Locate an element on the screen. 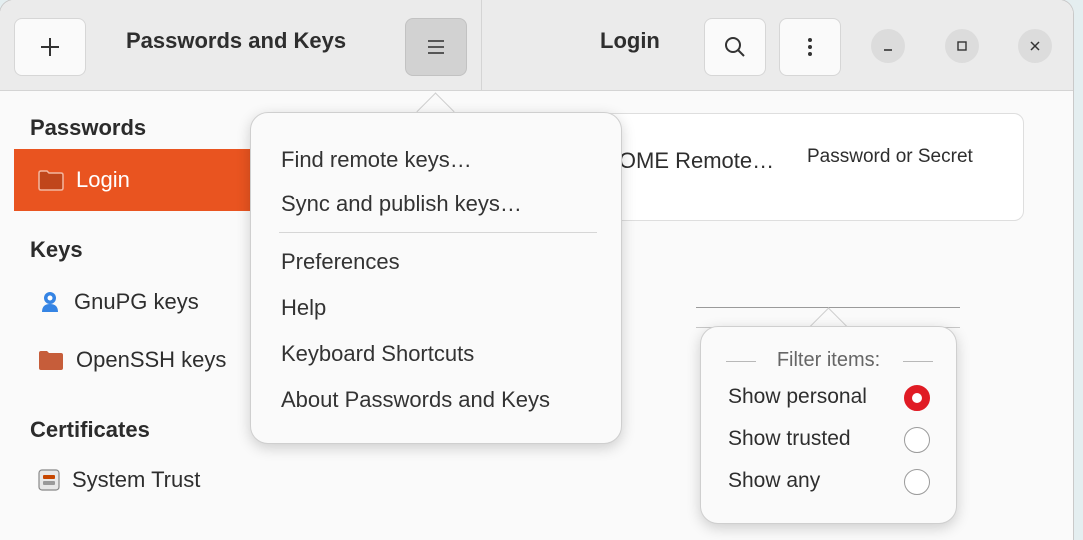  menu-item-preferences: Preferences is located at coordinates (340, 262).